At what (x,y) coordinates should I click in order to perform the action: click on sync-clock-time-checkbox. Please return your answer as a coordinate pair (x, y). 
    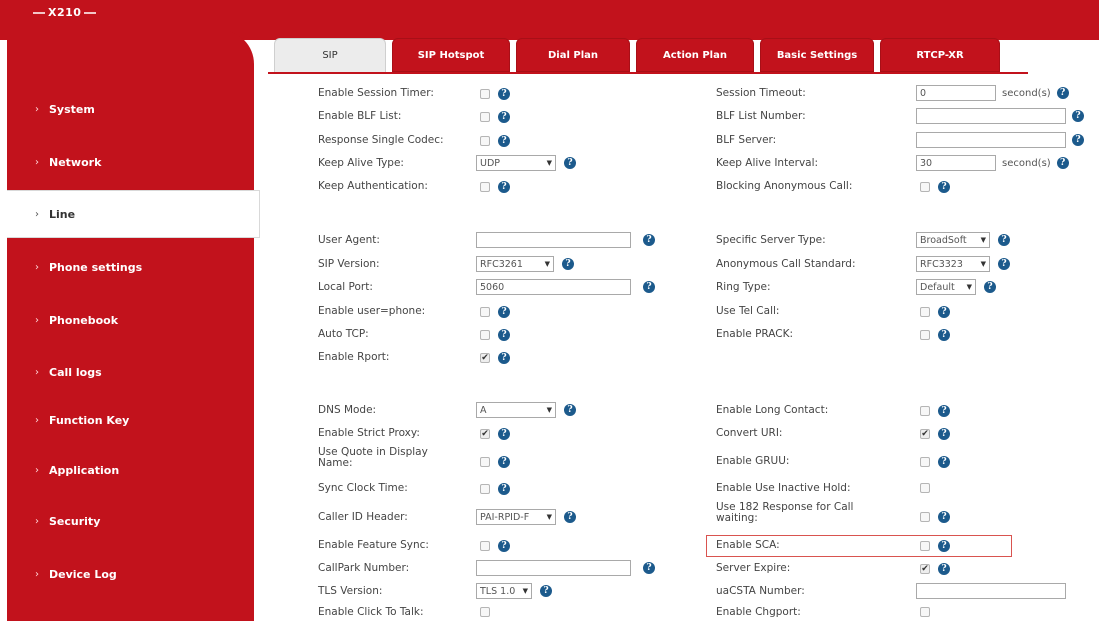
    Looking at the image, I should click on (485, 489).